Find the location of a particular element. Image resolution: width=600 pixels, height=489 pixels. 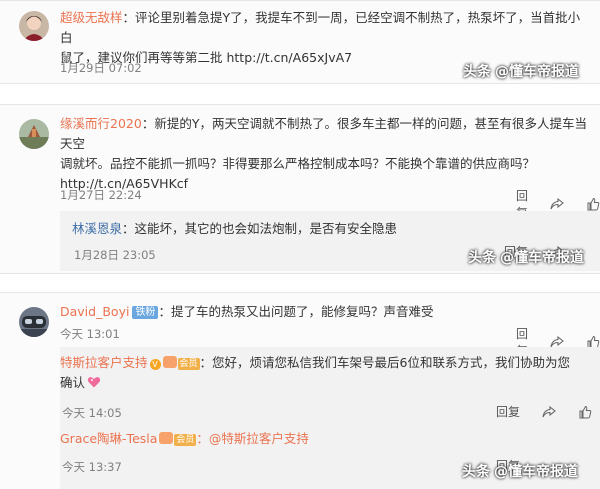

reply-text: 林溪恩泉：这能坏，其它的也会如法炮制，是否有安全隐患 is located at coordinates (235, 228).